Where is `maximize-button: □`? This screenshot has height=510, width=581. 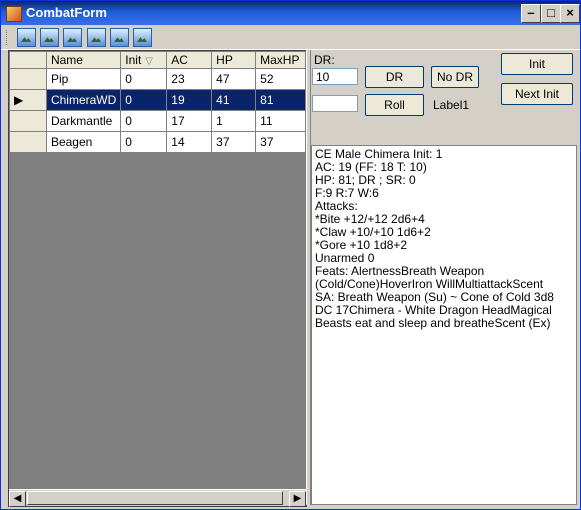
maximize-button: □ is located at coordinates (551, 13).